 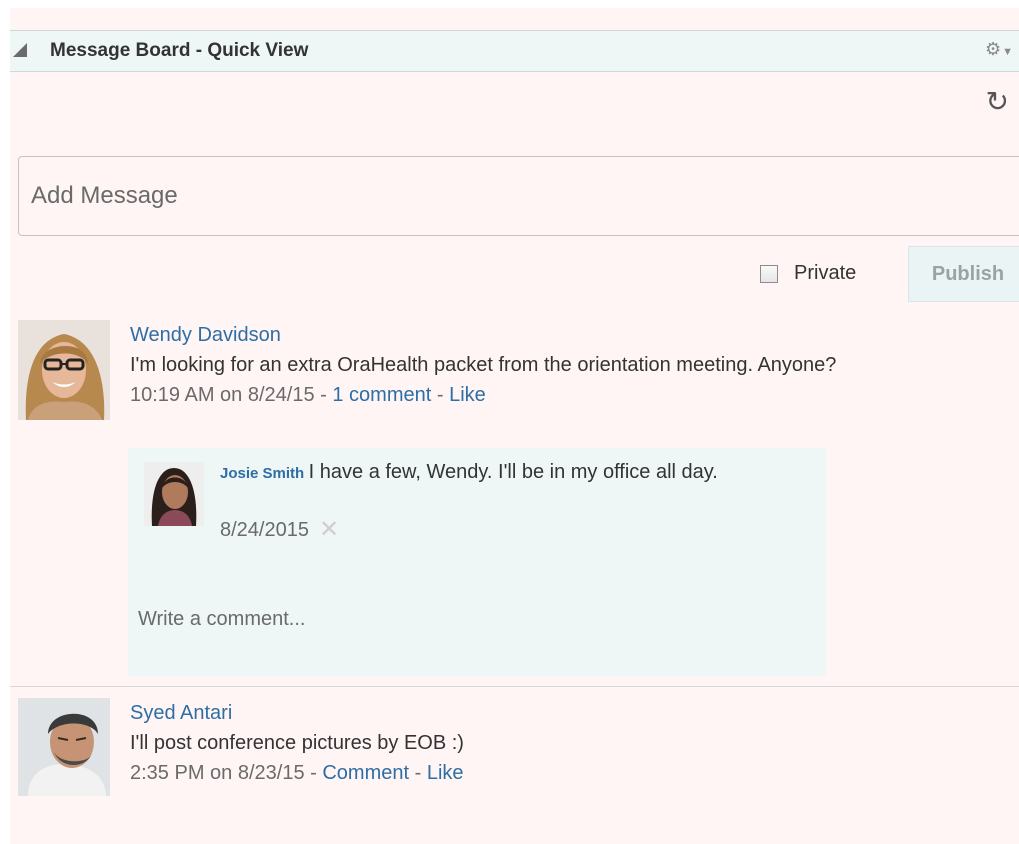 I want to click on add-message-input, so click(x=519, y=196).